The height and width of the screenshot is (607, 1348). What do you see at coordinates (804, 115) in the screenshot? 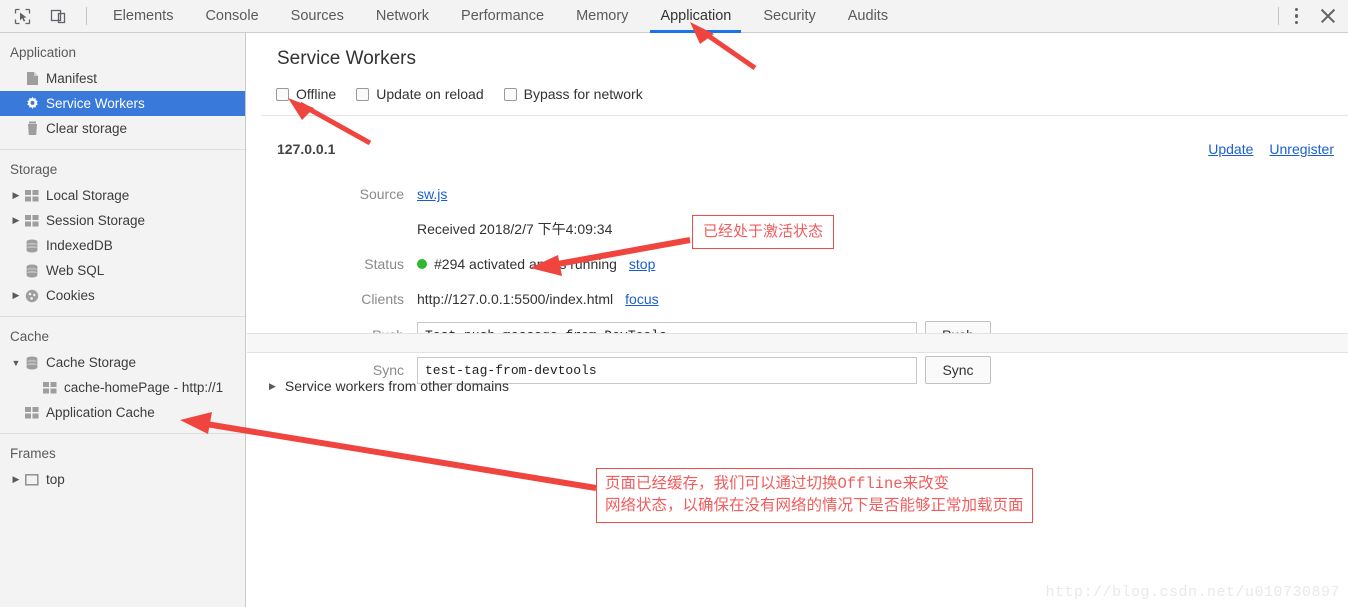
I see `panel-divider` at bounding box center [804, 115].